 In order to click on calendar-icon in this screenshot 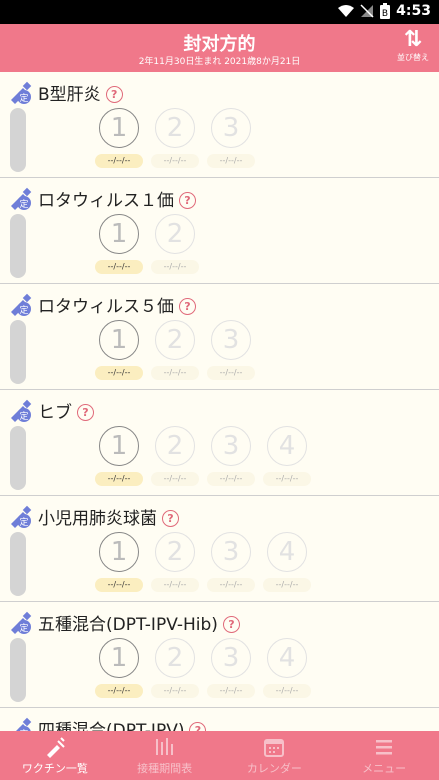, I will do `click(274, 747)`.